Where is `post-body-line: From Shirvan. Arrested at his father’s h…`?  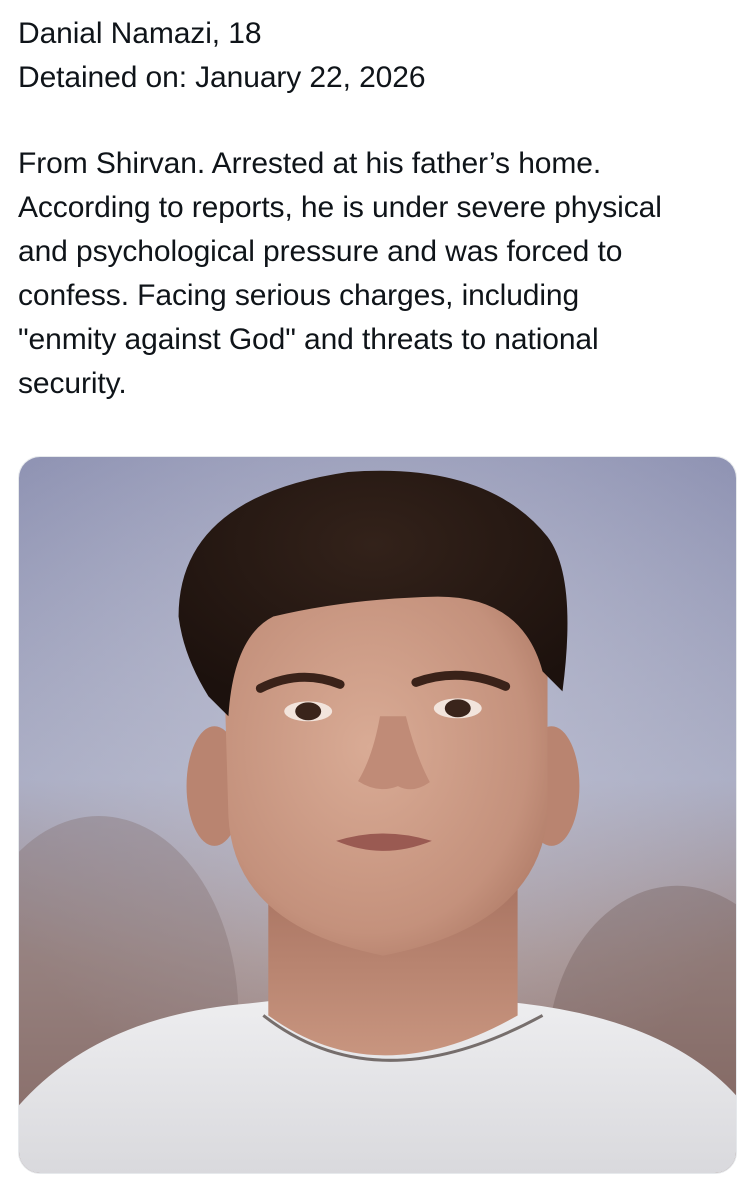
post-body-line: From Shirvan. Arrested at his father’s h… is located at coordinates (310, 163).